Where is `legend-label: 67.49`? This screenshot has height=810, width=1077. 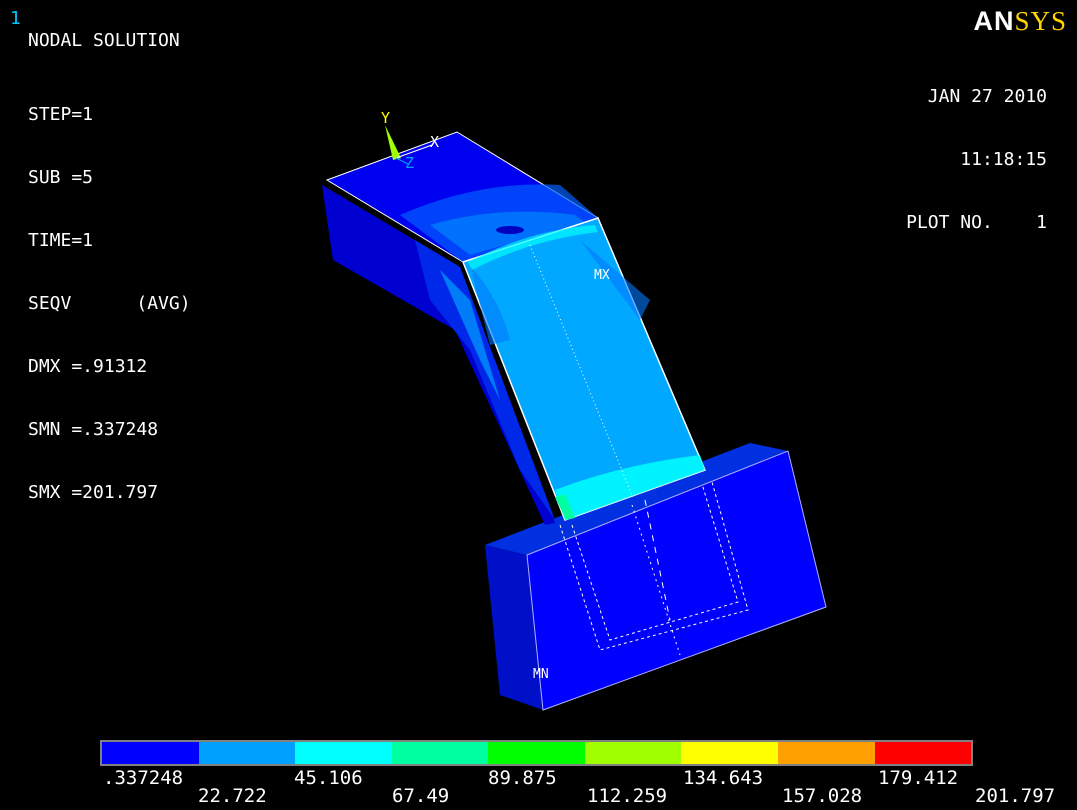
legend-label: 67.49 is located at coordinates (421, 796).